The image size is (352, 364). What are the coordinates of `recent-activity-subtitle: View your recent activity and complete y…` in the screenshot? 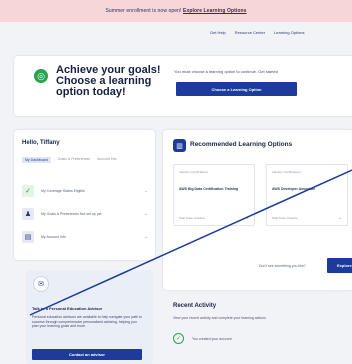 It's located at (219, 318).